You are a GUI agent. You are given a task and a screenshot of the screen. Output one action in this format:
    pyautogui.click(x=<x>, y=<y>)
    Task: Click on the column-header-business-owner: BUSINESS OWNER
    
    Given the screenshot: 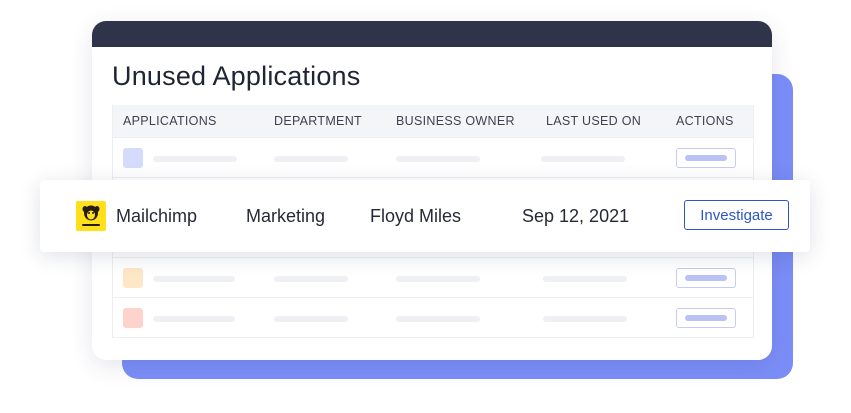 What is the action you would take?
    pyautogui.click(x=455, y=121)
    